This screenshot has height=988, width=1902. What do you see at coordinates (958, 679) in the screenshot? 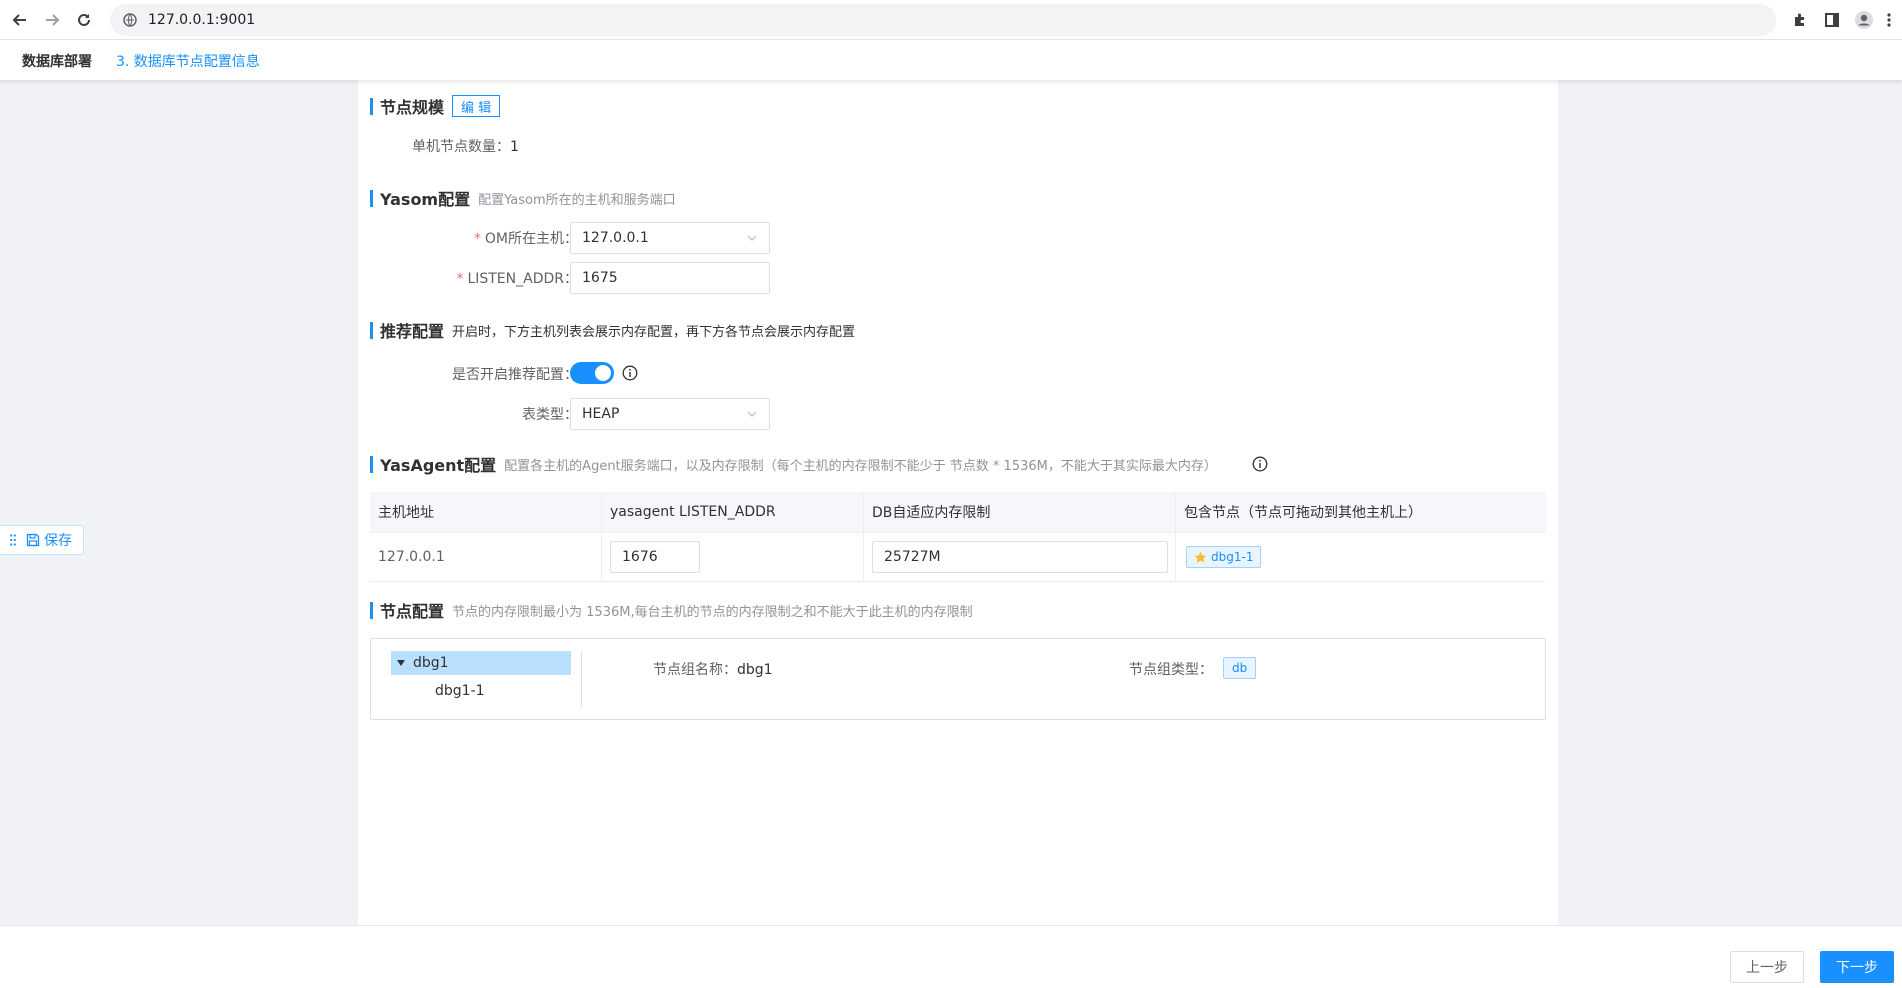
I see `node-config-box: dbg1 dbg1-1 节点组名称：dbg1 节点组类型： db` at bounding box center [958, 679].